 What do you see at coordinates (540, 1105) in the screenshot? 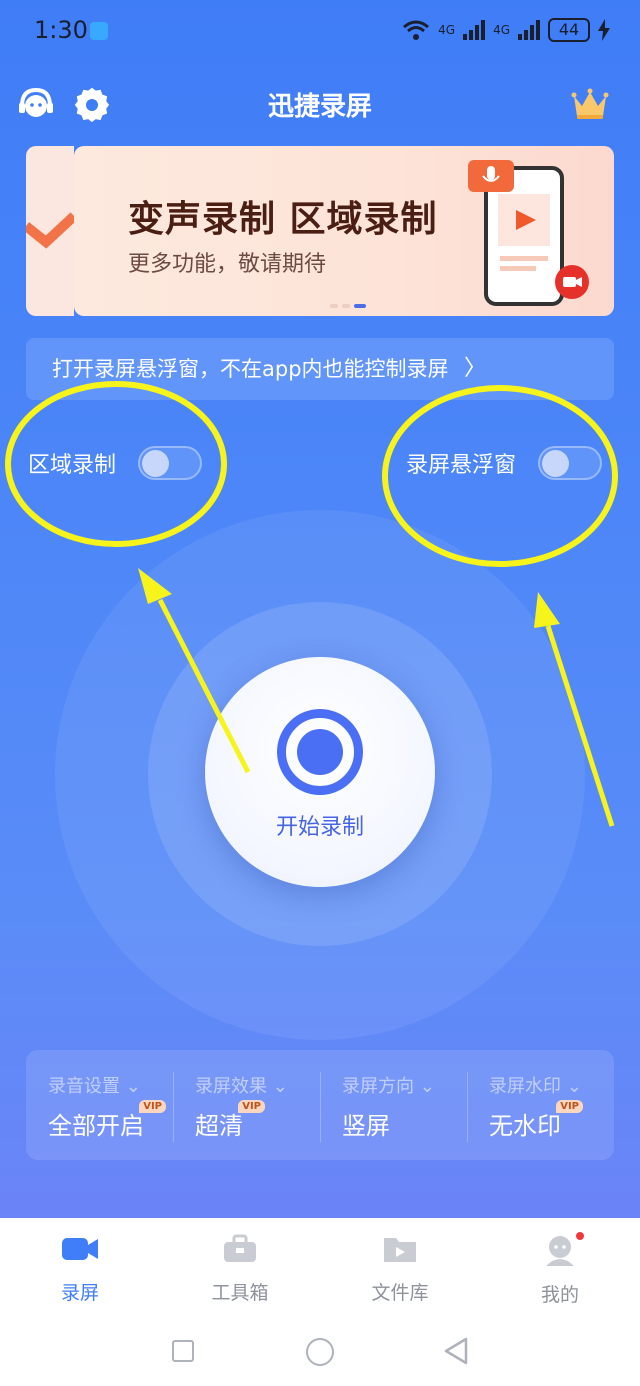
I see `watermark-setting: 录屏水印 ⌄ 无水印 VIP` at bounding box center [540, 1105].